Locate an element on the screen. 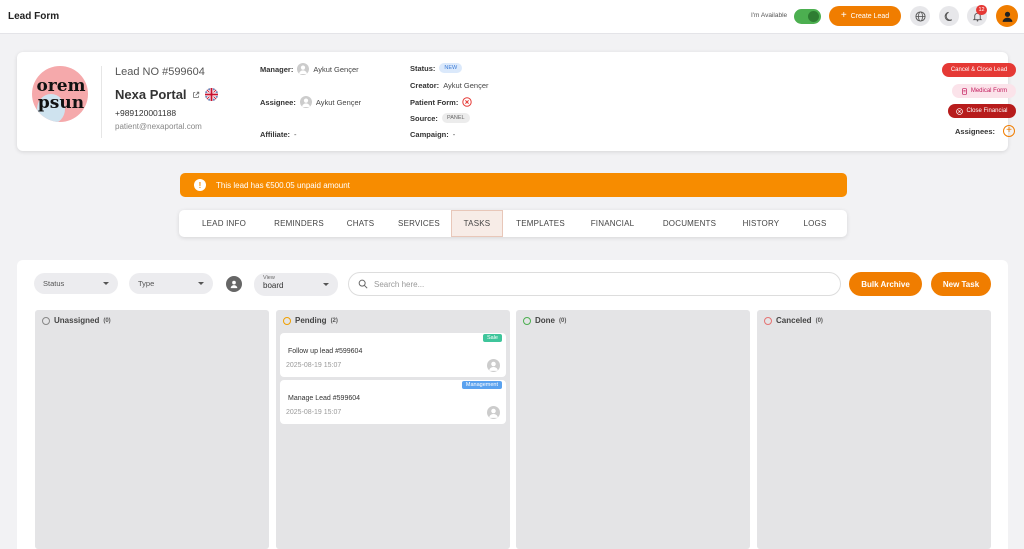  unpaid-alert: ! This lead has €500.05 unpaid amount is located at coordinates (513, 185).